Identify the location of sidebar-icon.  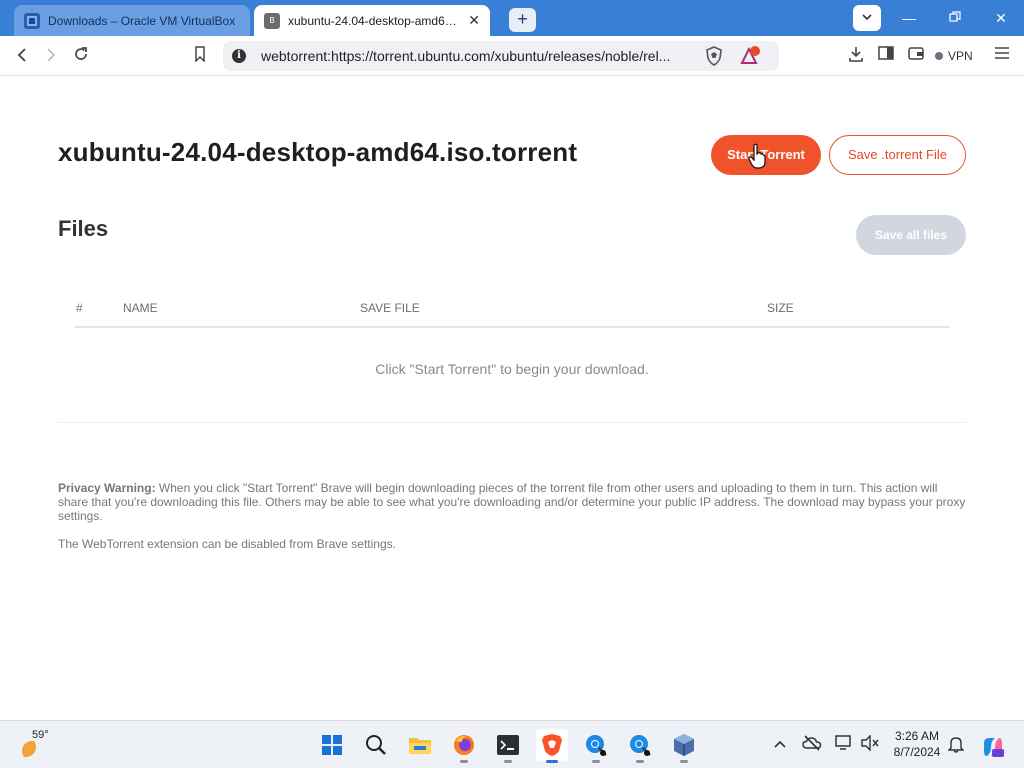
(886, 53).